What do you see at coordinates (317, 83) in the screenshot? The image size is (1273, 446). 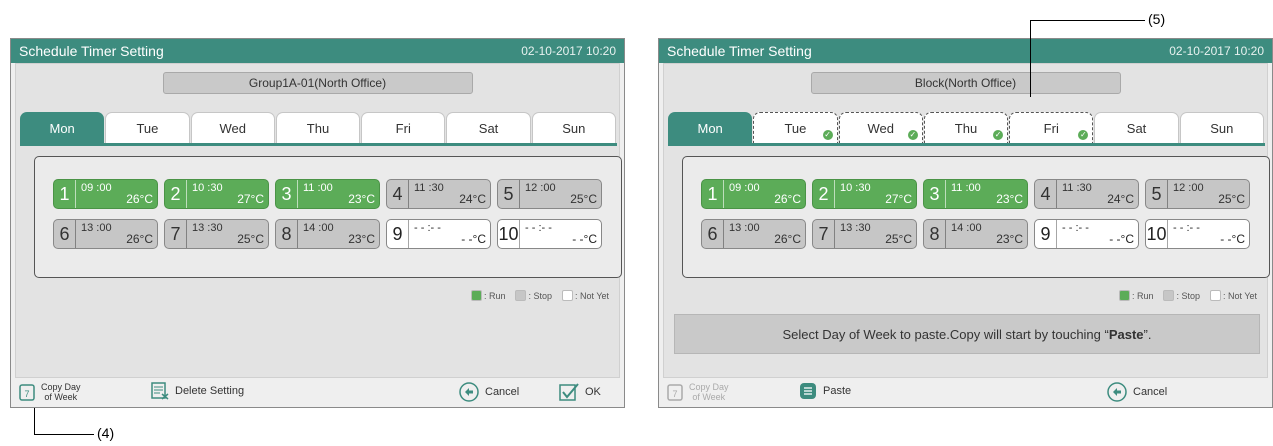 I see `group-name: Group1A-01(North Office)` at bounding box center [317, 83].